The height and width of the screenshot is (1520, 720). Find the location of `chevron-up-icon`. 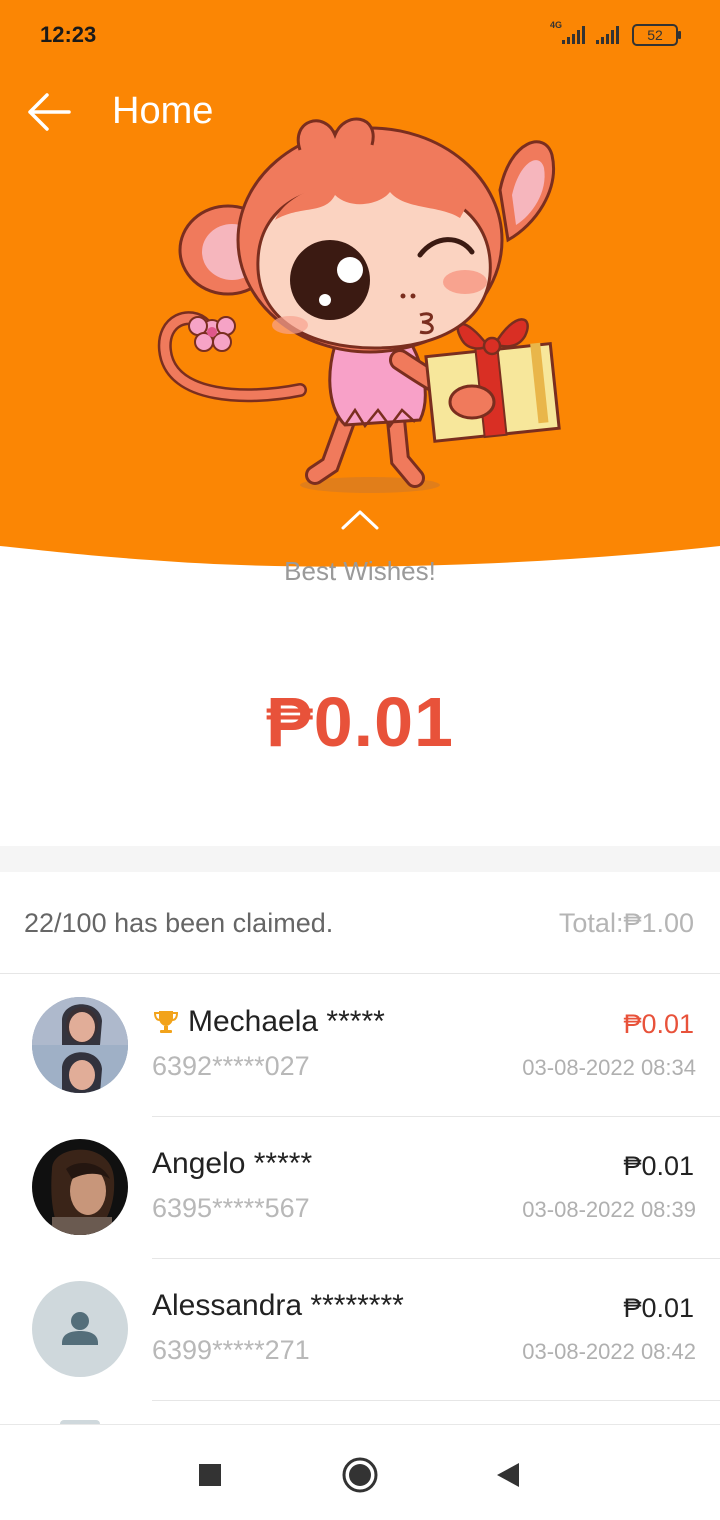

chevron-up-icon is located at coordinates (360, 520).